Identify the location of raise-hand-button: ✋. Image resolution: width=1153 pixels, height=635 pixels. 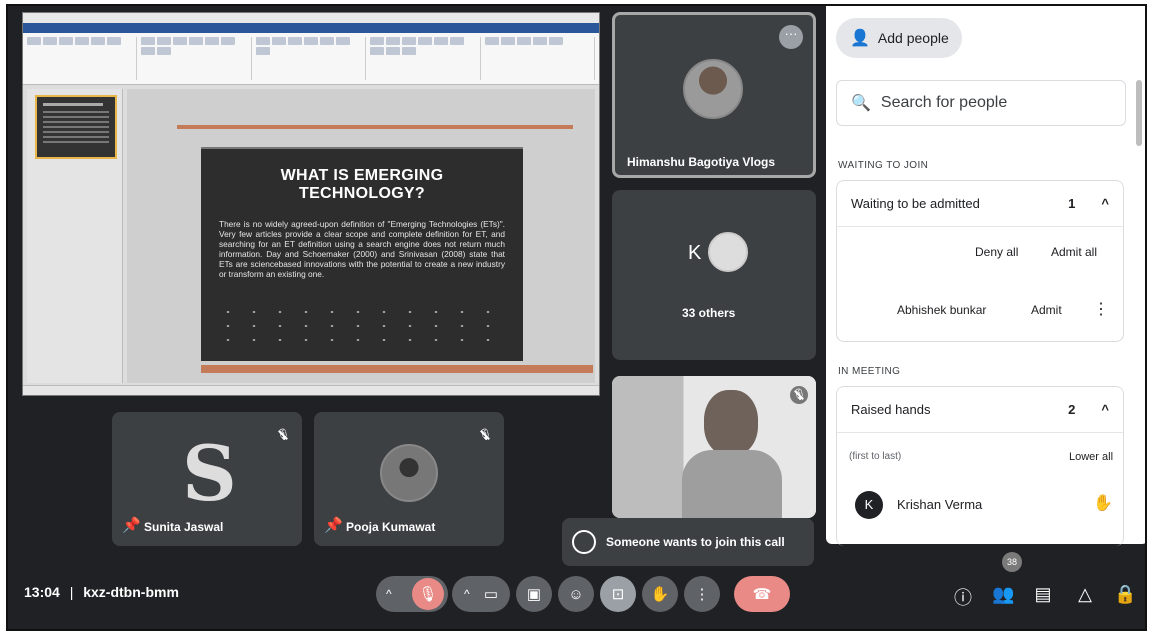
(660, 594).